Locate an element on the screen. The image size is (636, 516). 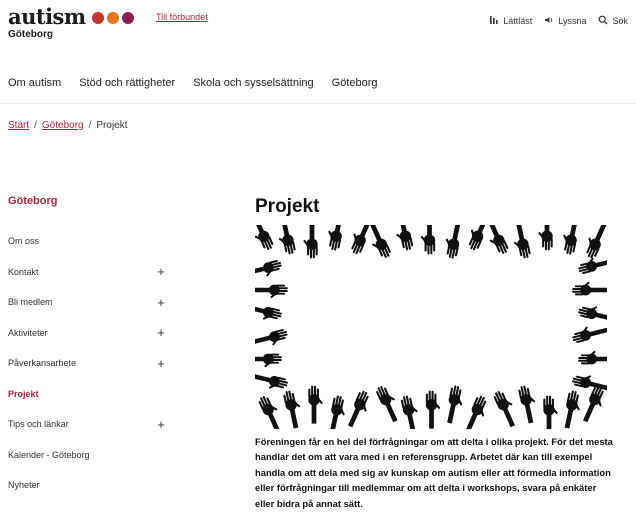
nav-item-stod: Stöd och rättigheter is located at coordinates (127, 83).